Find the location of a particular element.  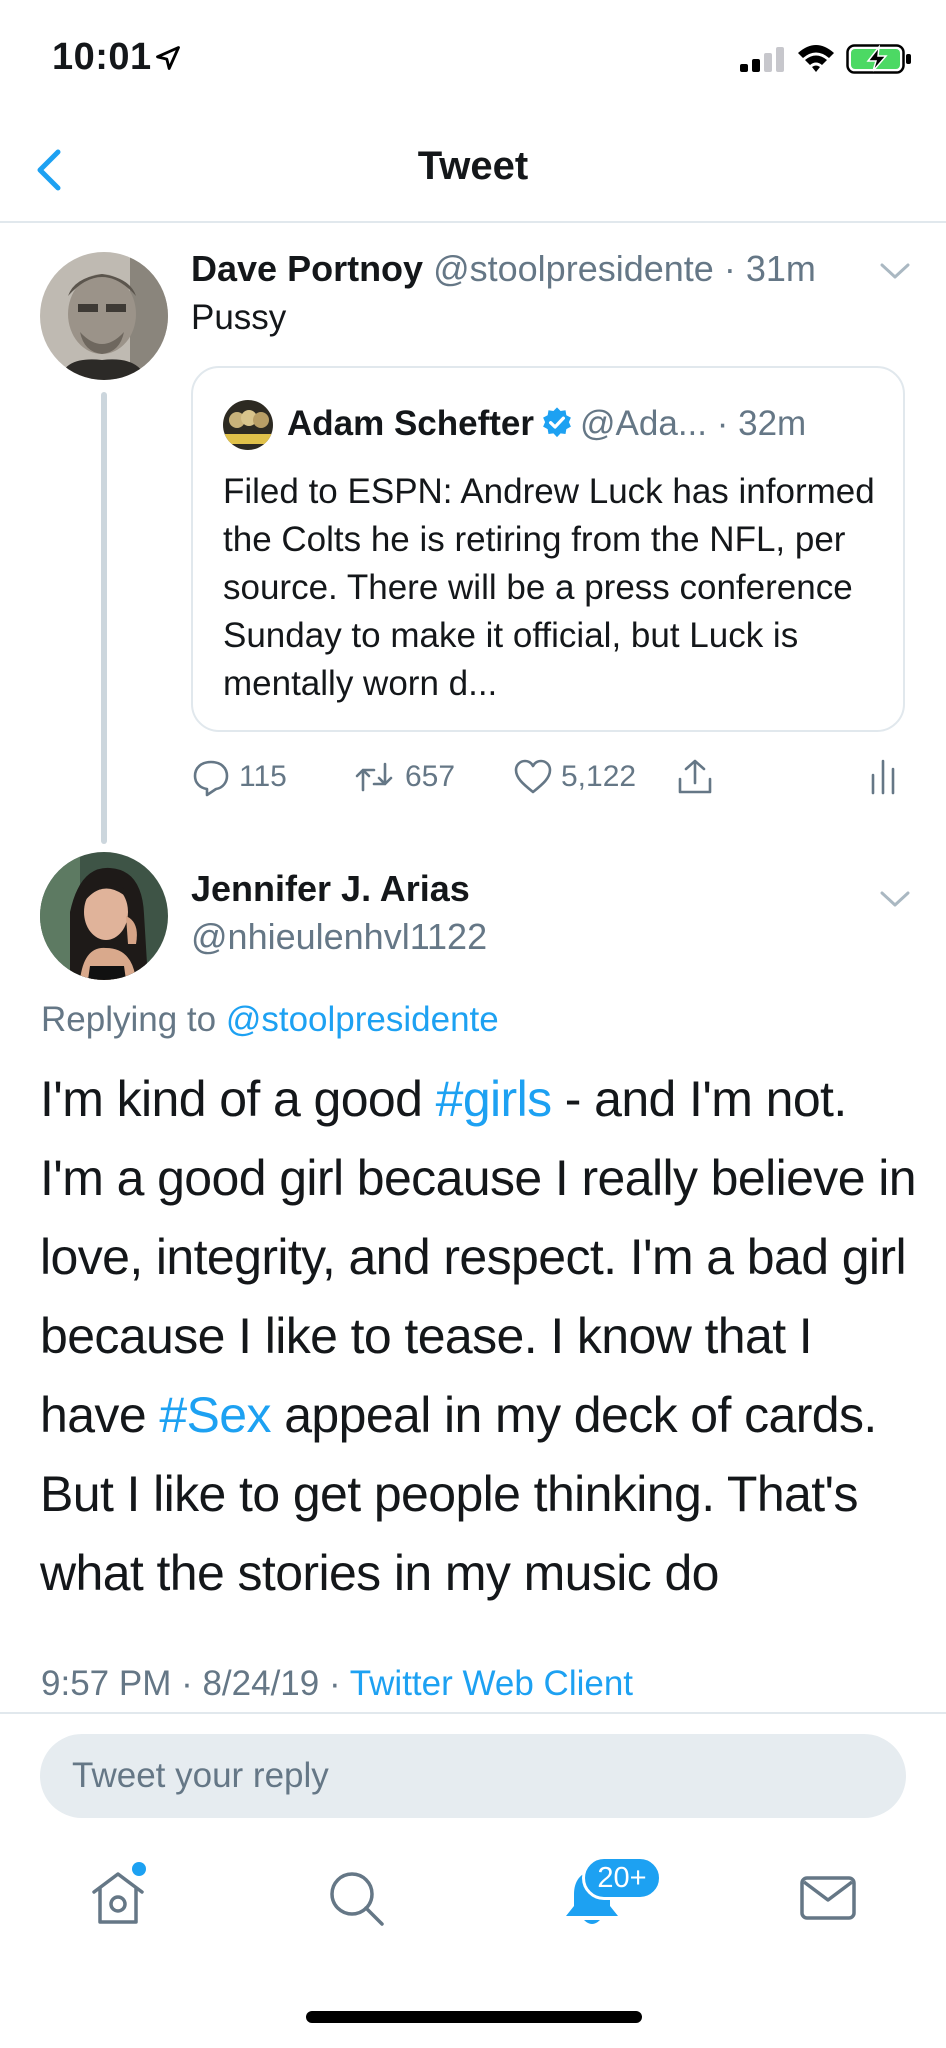

share-icon is located at coordinates (695, 776).